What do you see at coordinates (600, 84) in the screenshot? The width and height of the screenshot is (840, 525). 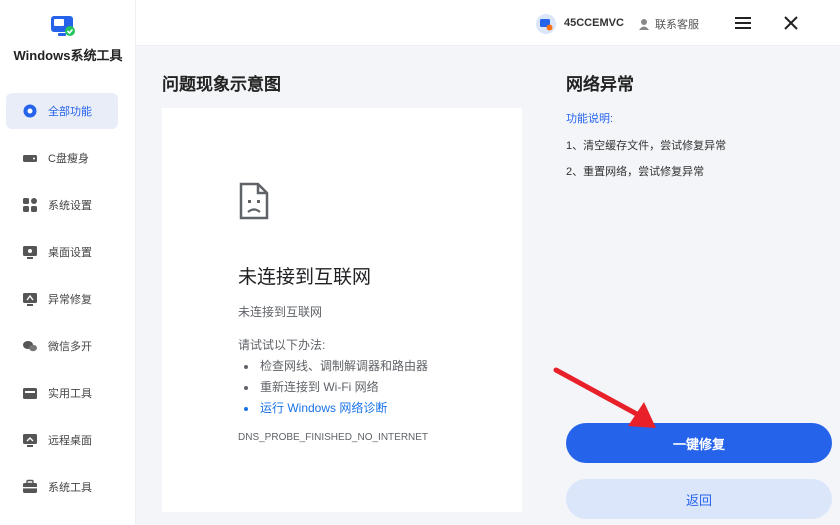 I see `feature-title: 网络异常` at bounding box center [600, 84].